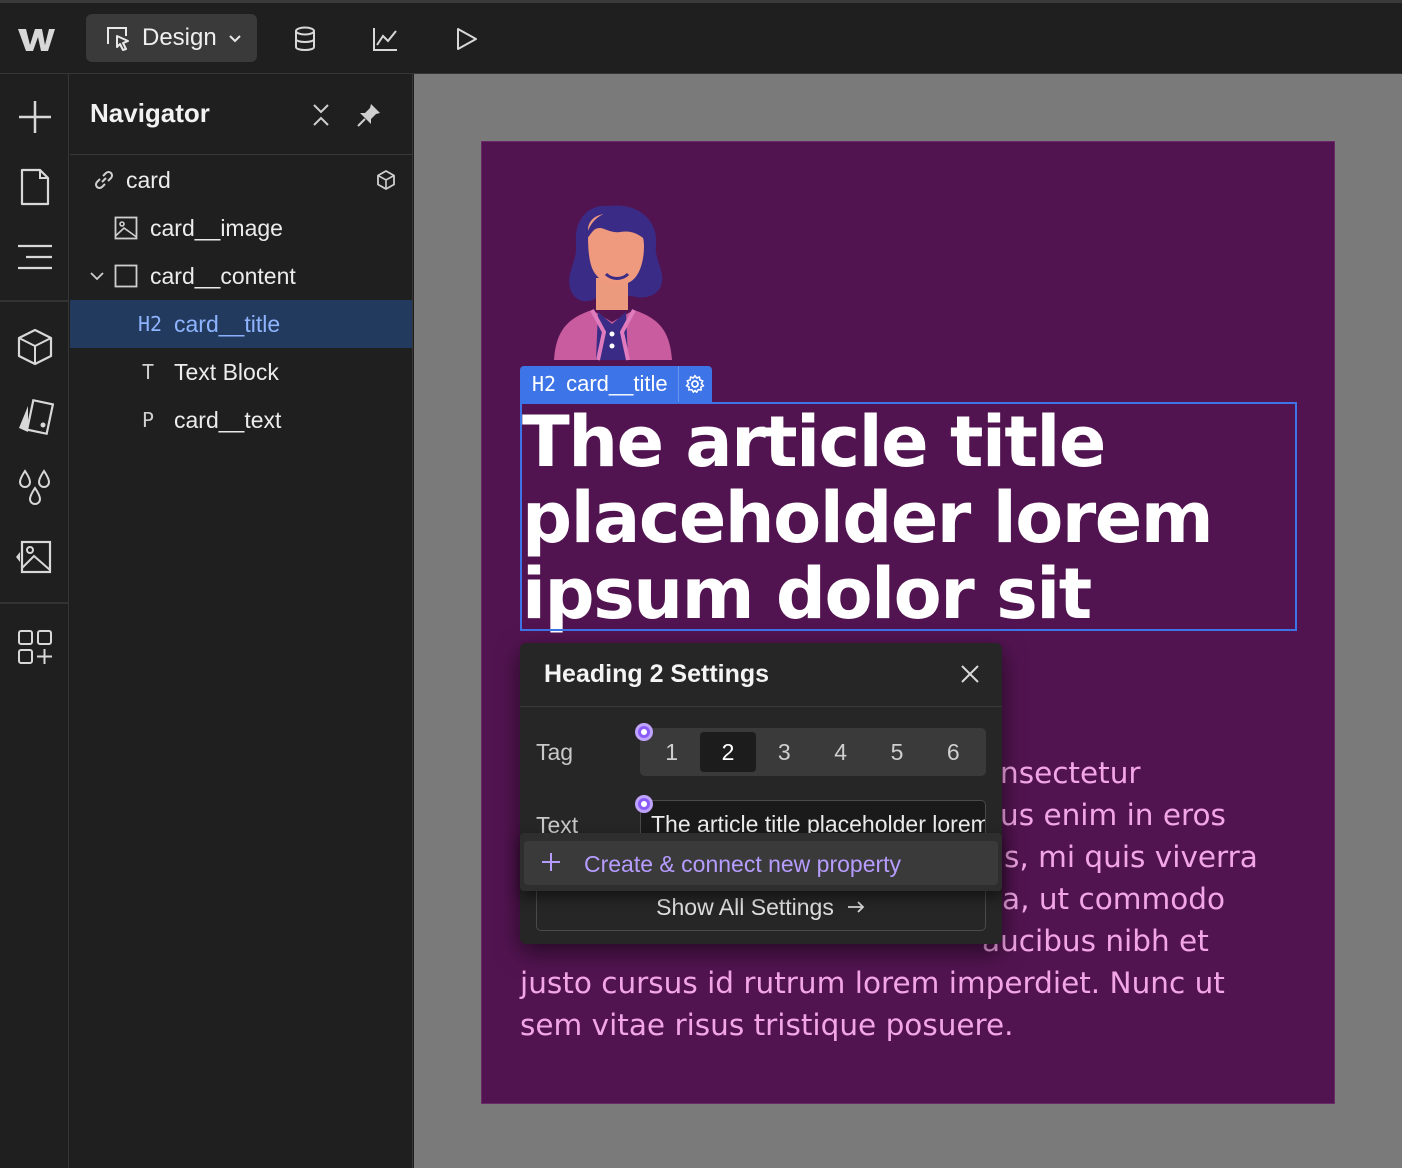  Describe the element at coordinates (555, 752) in the screenshot. I see `tag-label: Tag` at that location.